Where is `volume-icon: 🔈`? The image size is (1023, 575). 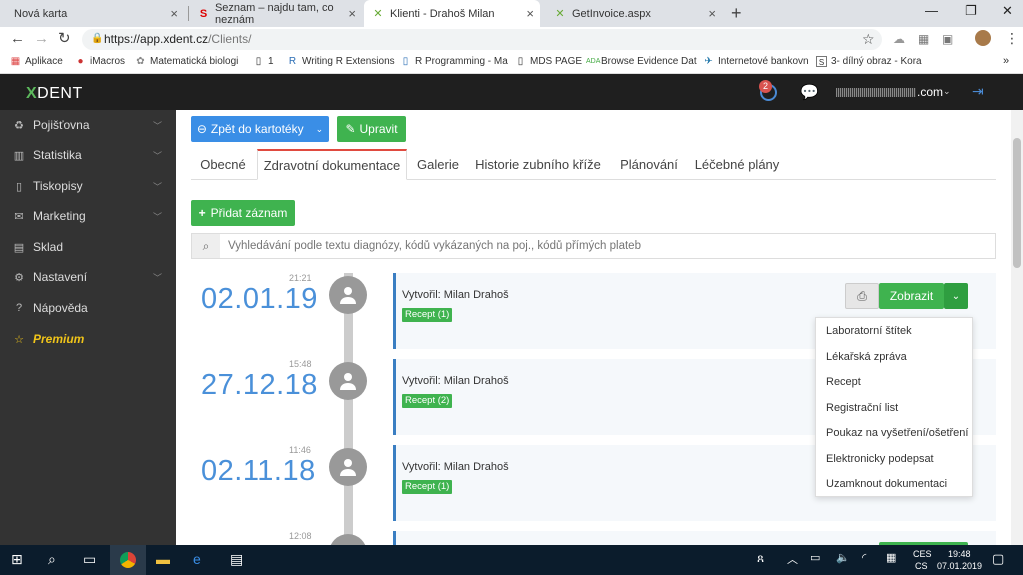 volume-icon: 🔈 is located at coordinates (843, 557).